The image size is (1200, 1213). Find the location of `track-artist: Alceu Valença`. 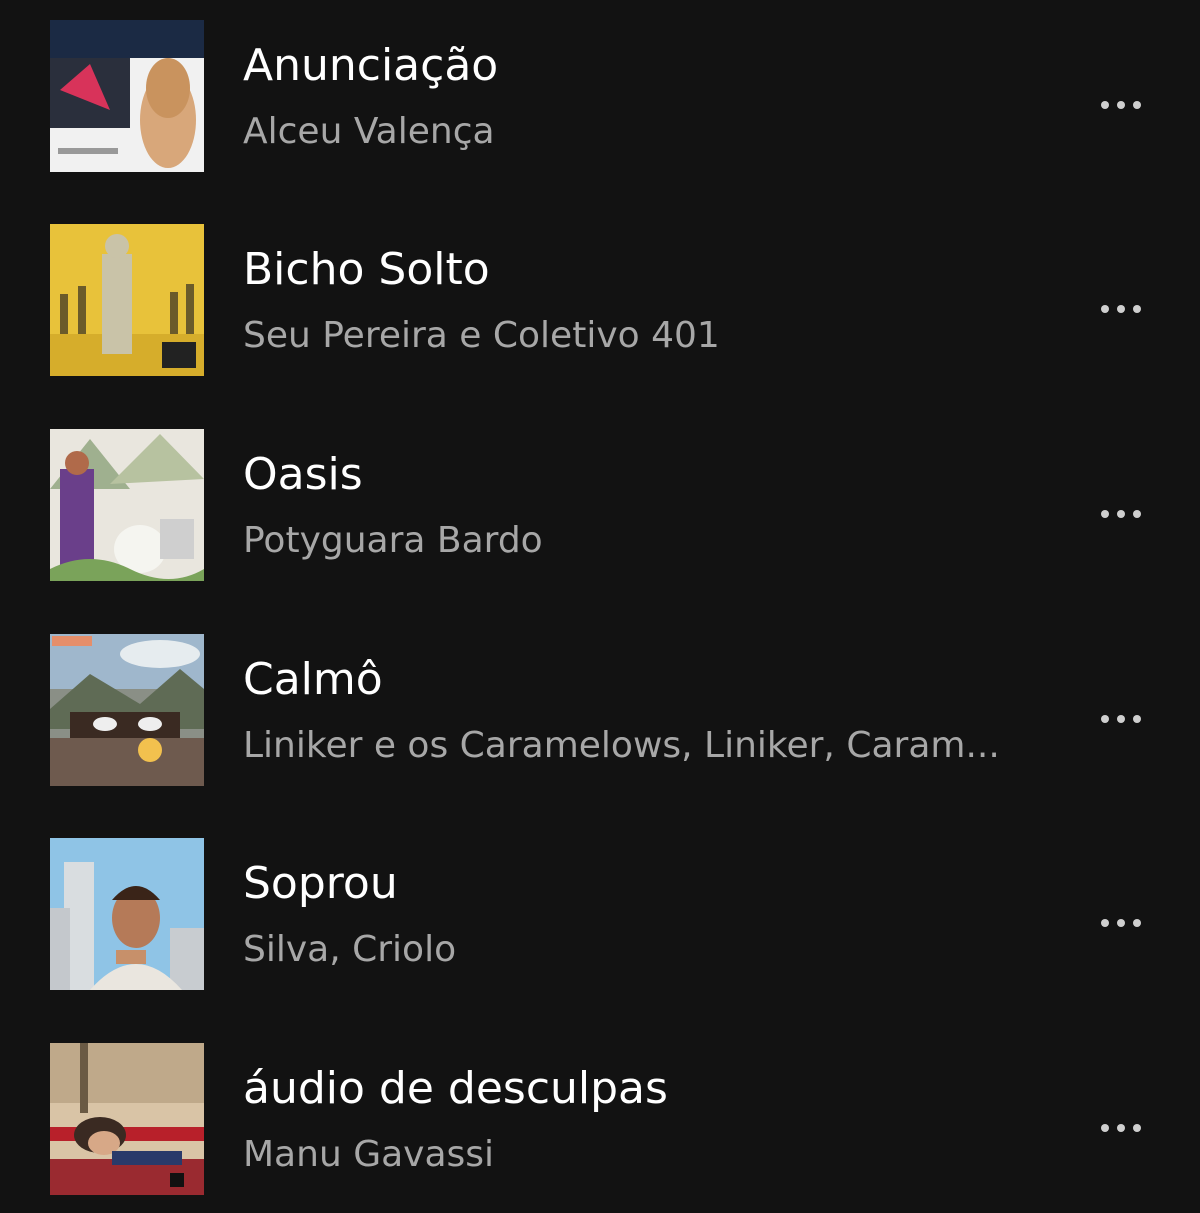

track-artist: Alceu Valença is located at coordinates (638, 132).